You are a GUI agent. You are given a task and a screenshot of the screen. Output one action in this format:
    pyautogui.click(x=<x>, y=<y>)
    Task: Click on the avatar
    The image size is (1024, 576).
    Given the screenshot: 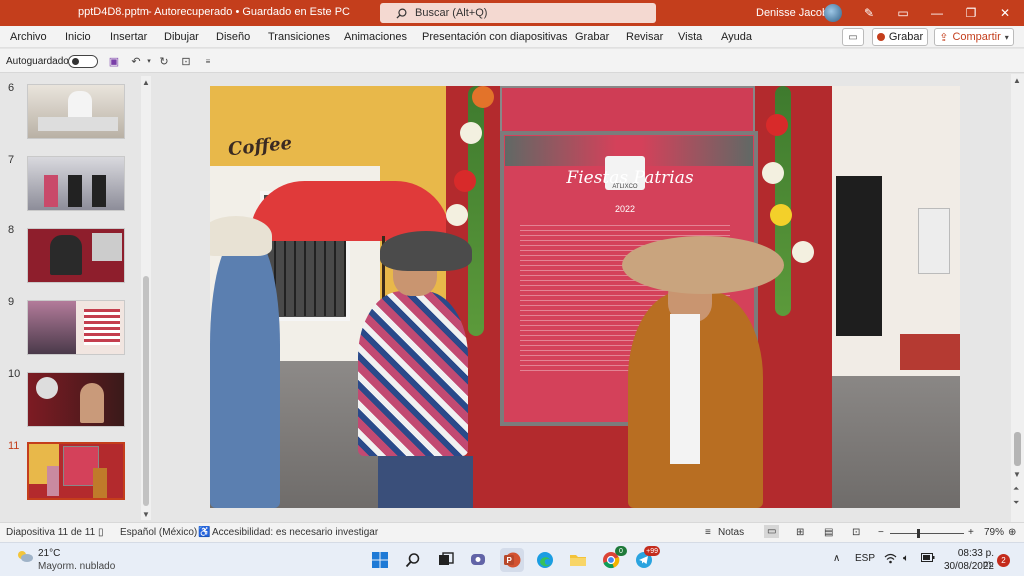 What is the action you would take?
    pyautogui.click(x=833, y=13)
    